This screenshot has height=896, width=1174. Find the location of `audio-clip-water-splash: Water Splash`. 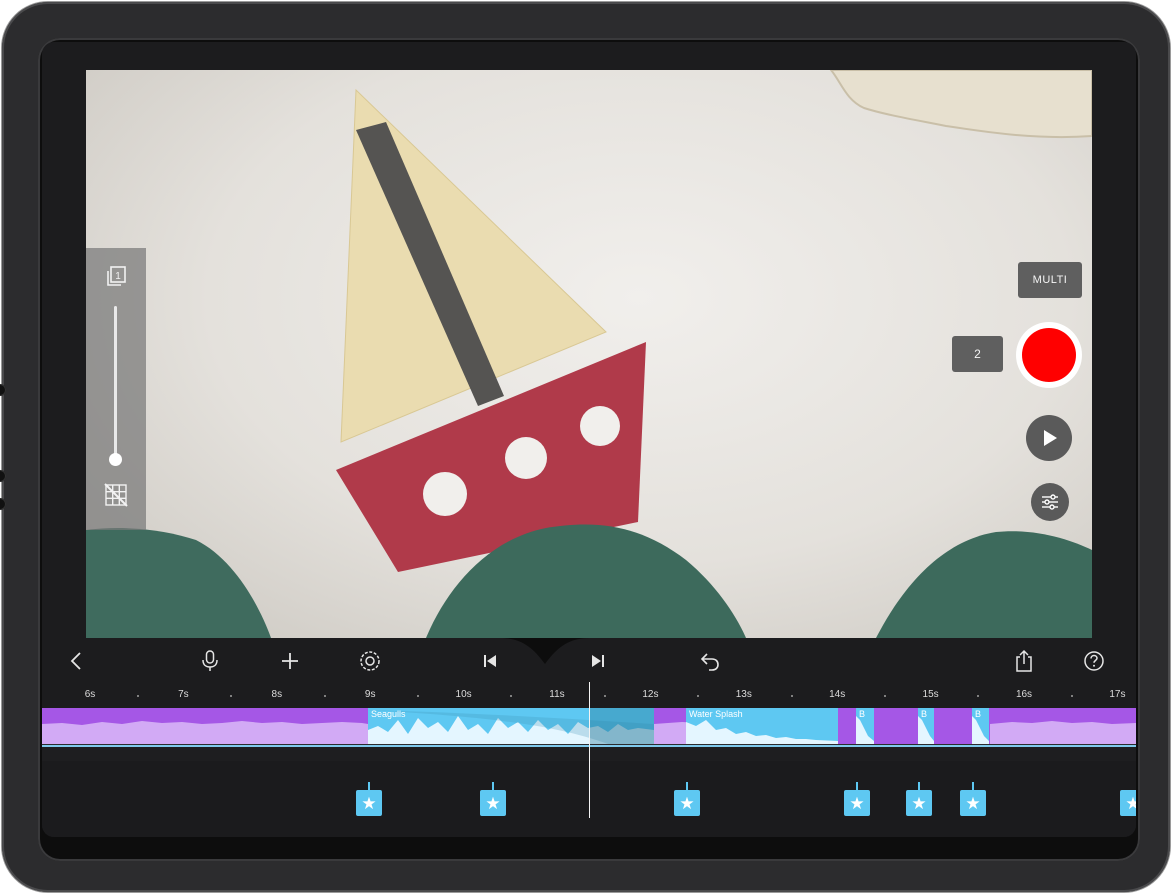

audio-clip-water-splash: Water Splash is located at coordinates (762, 726).